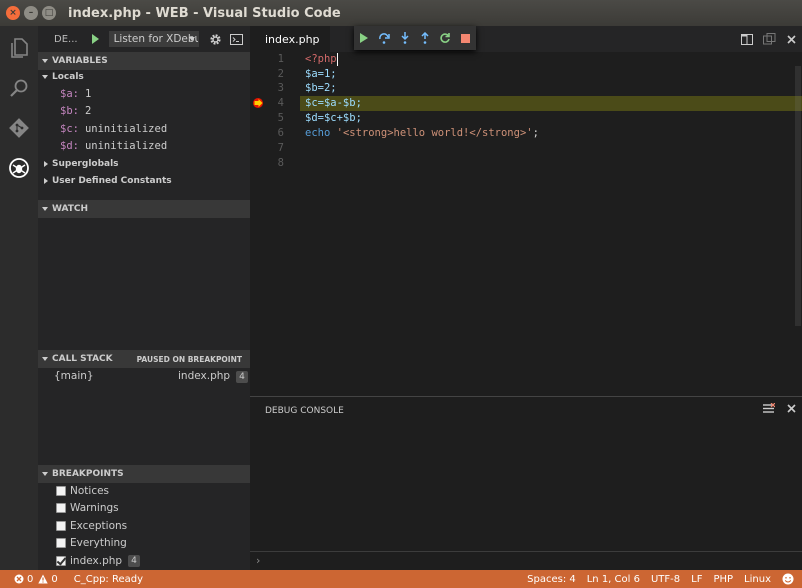 The height and width of the screenshot is (588, 802). I want to click on problems-indicator: 0 0, so click(36, 579).